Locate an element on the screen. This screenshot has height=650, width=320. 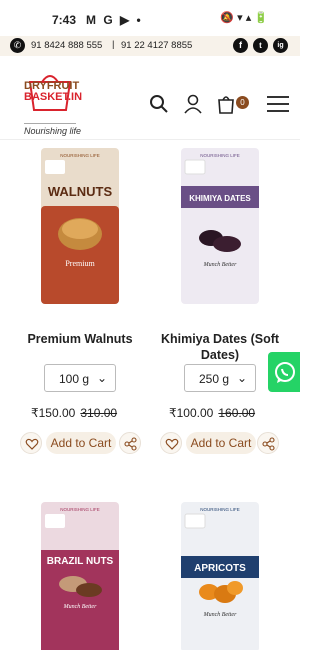
product-card-brazil-nuts: NOURISHING LIFE BRAZIL NUTS Munch Better is located at coordinates (80, 572).